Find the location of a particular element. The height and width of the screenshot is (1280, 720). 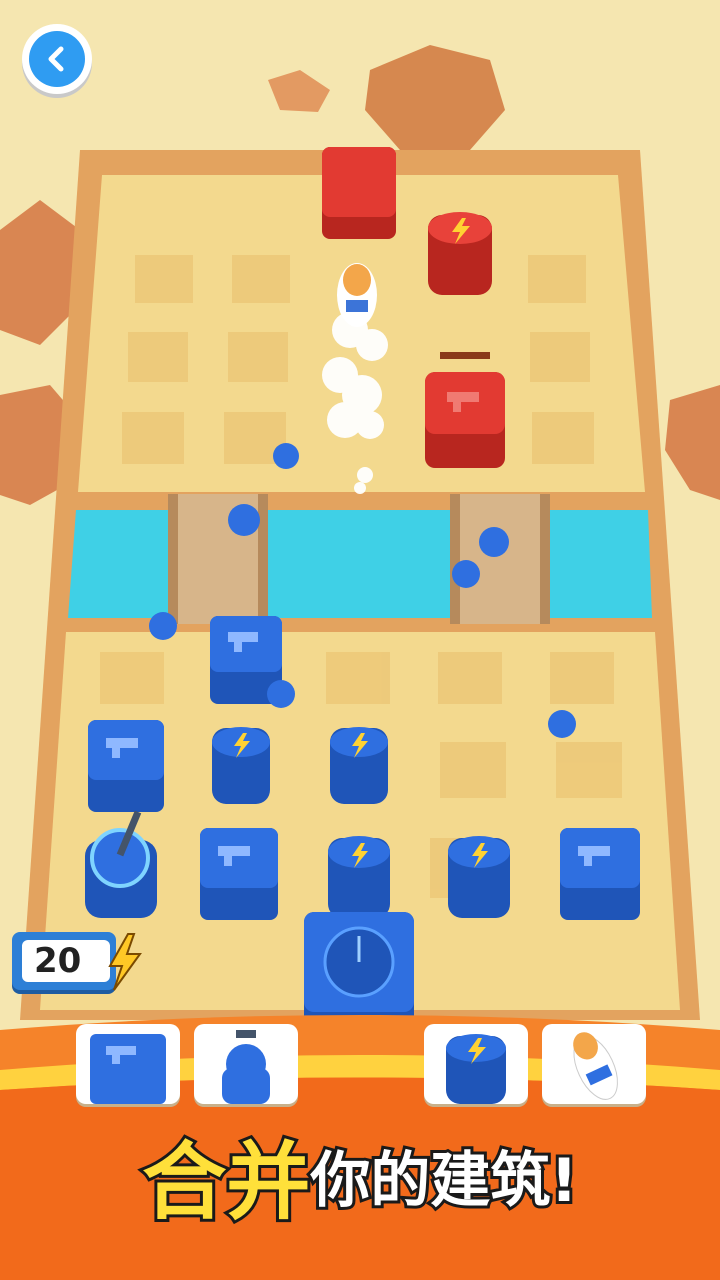

shop-card-rocket is located at coordinates (594, 1064).